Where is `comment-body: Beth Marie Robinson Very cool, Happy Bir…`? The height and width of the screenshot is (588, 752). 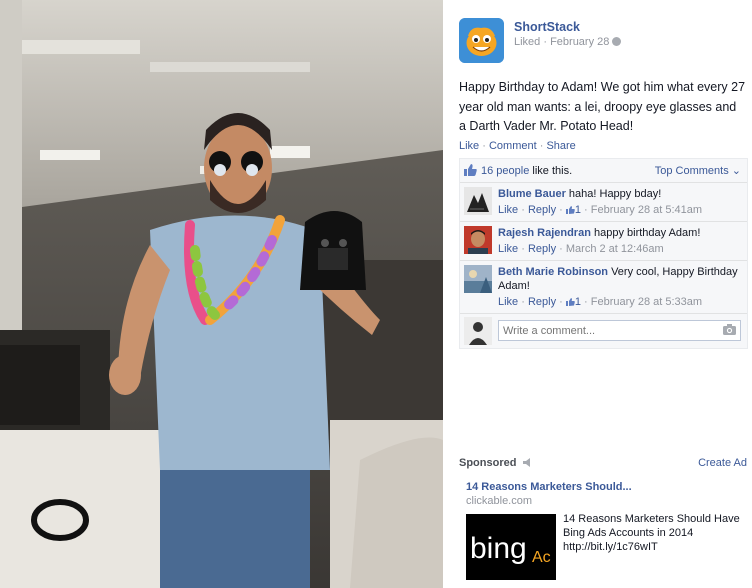 comment-body: Beth Marie Robinson Very cool, Happy Bir… is located at coordinates (620, 279).